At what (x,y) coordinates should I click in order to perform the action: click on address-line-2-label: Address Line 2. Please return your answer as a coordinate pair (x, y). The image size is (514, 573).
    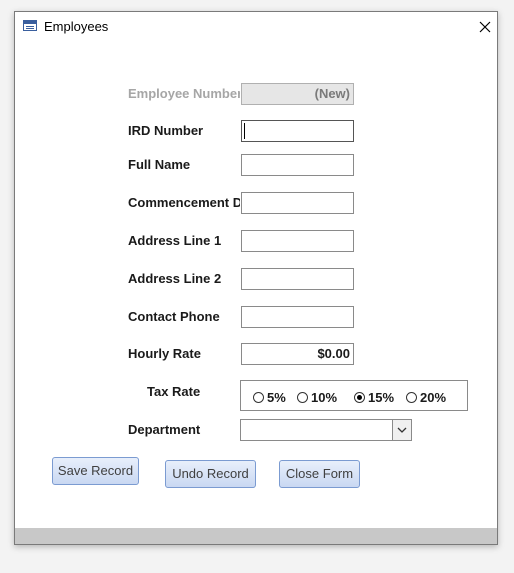
    Looking at the image, I should click on (175, 278).